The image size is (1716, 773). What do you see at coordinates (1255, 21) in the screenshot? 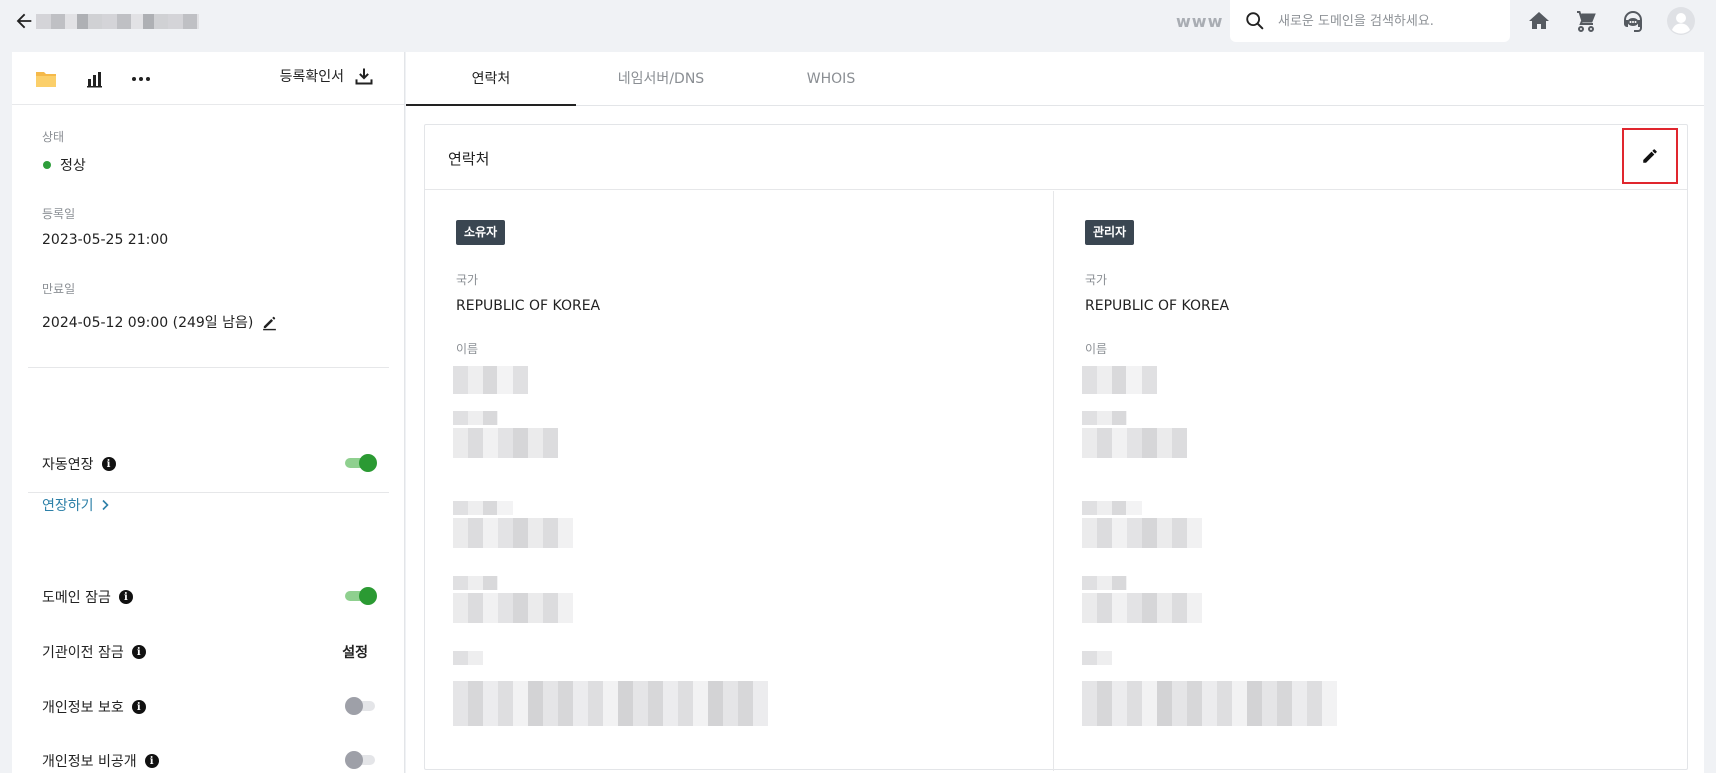
I see `search-icon` at bounding box center [1255, 21].